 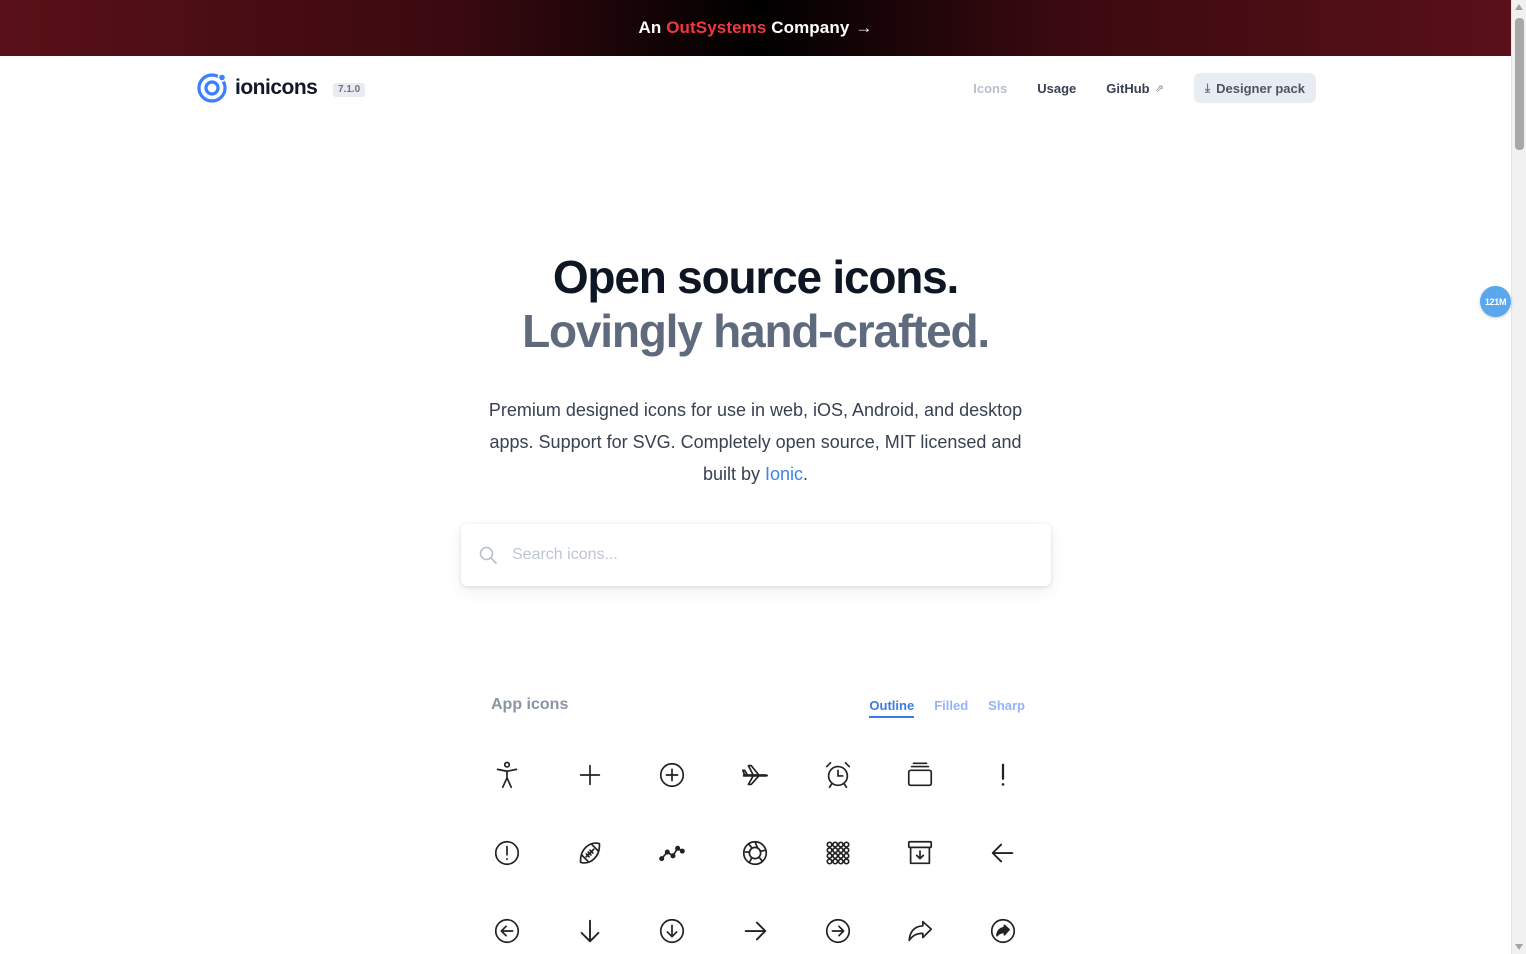 What do you see at coordinates (650, 27) in the screenshot?
I see `banner-prefix: An` at bounding box center [650, 27].